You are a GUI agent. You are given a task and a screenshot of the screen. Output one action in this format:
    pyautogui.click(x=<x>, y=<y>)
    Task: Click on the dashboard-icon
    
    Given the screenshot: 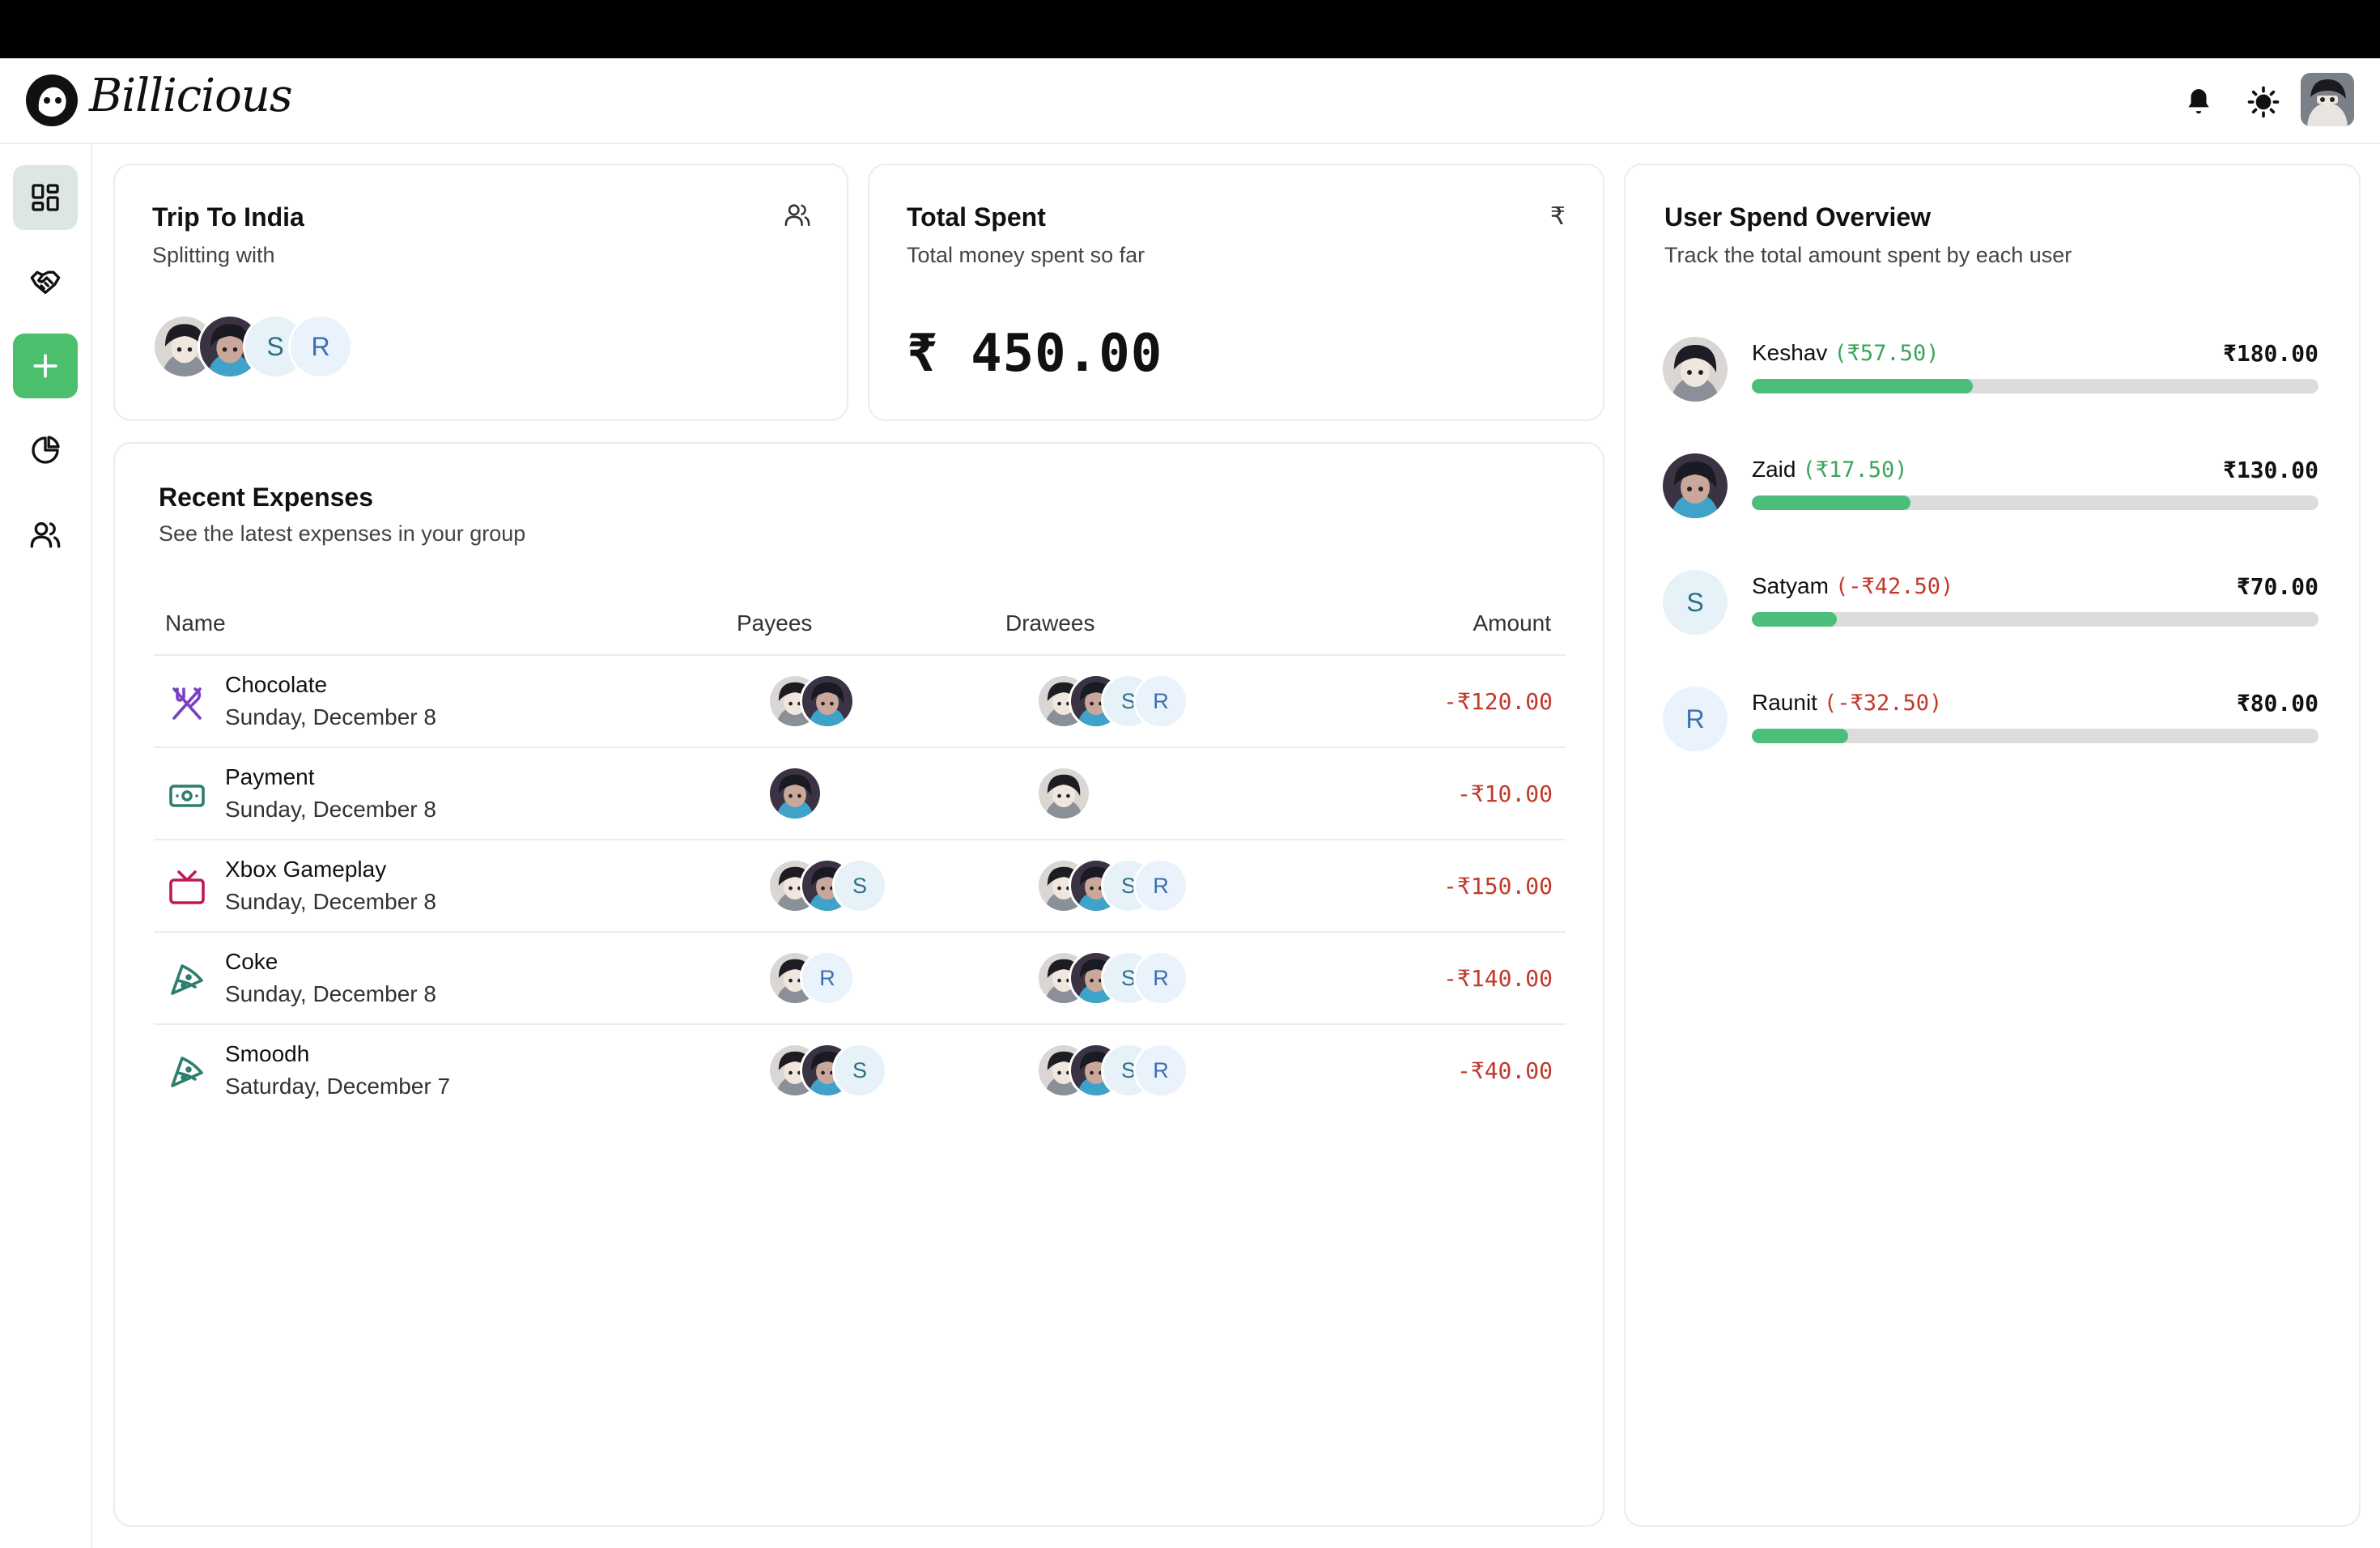 What is the action you would take?
    pyautogui.click(x=46, y=198)
    